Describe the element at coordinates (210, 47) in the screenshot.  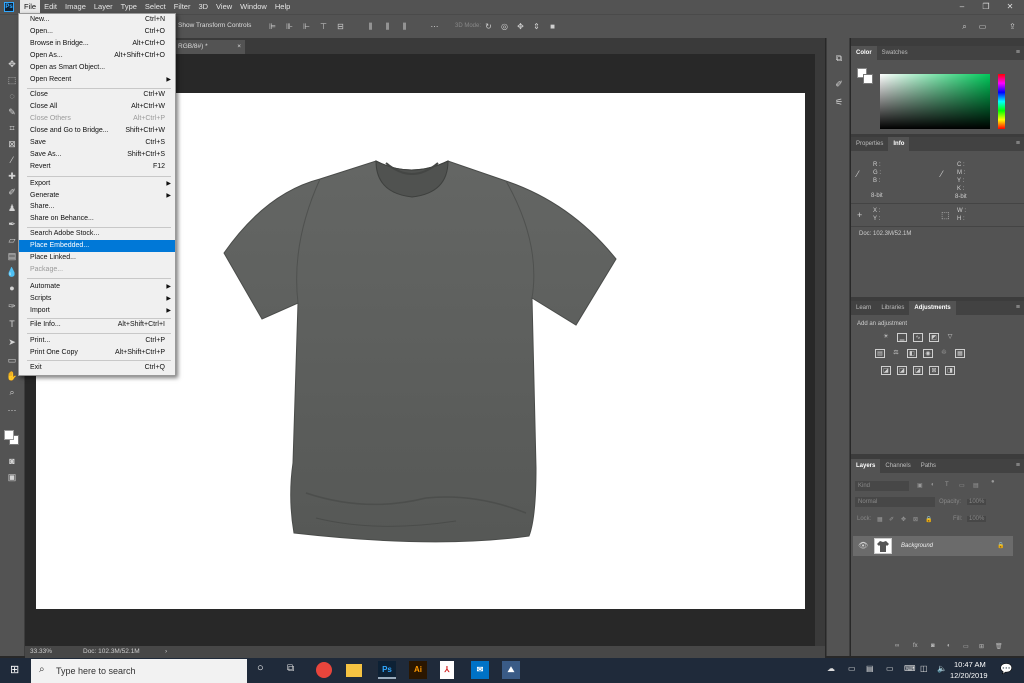
I see `document-tab: RGB/8#) * ×` at that location.